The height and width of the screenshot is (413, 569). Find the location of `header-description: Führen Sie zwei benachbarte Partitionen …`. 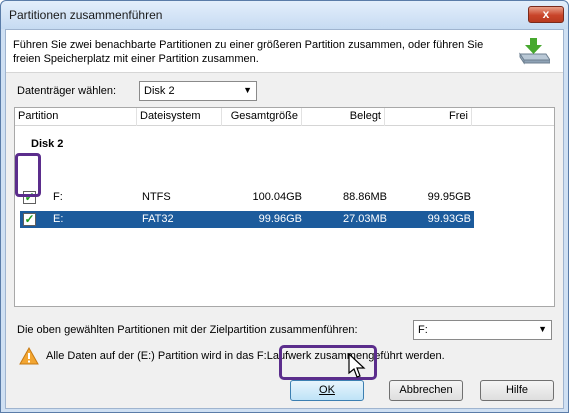

header-description: Führen Sie zwei benachbarte Partitionen … is located at coordinates (248, 52).